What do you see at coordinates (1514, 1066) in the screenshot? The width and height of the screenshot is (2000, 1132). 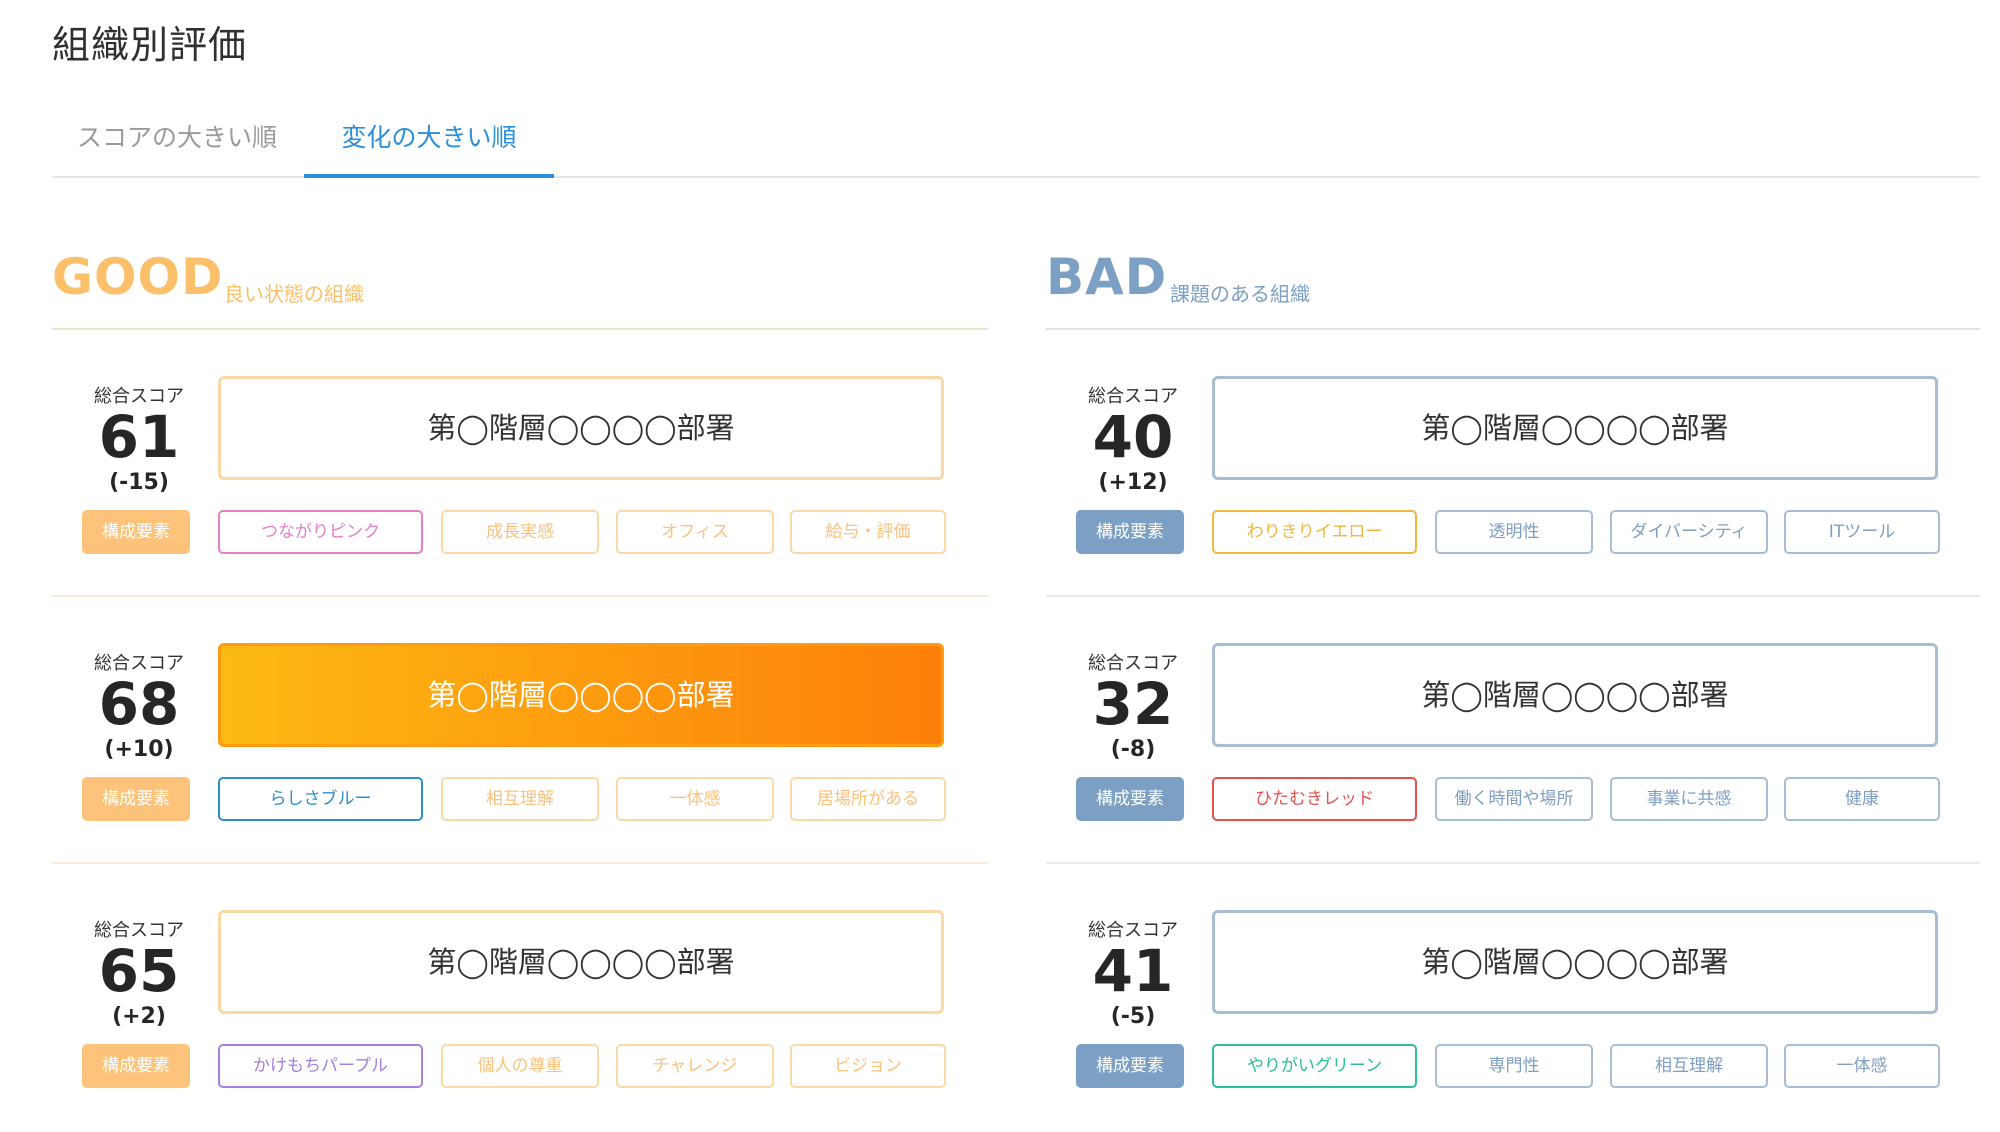 I see `tag-element: 専門性` at bounding box center [1514, 1066].